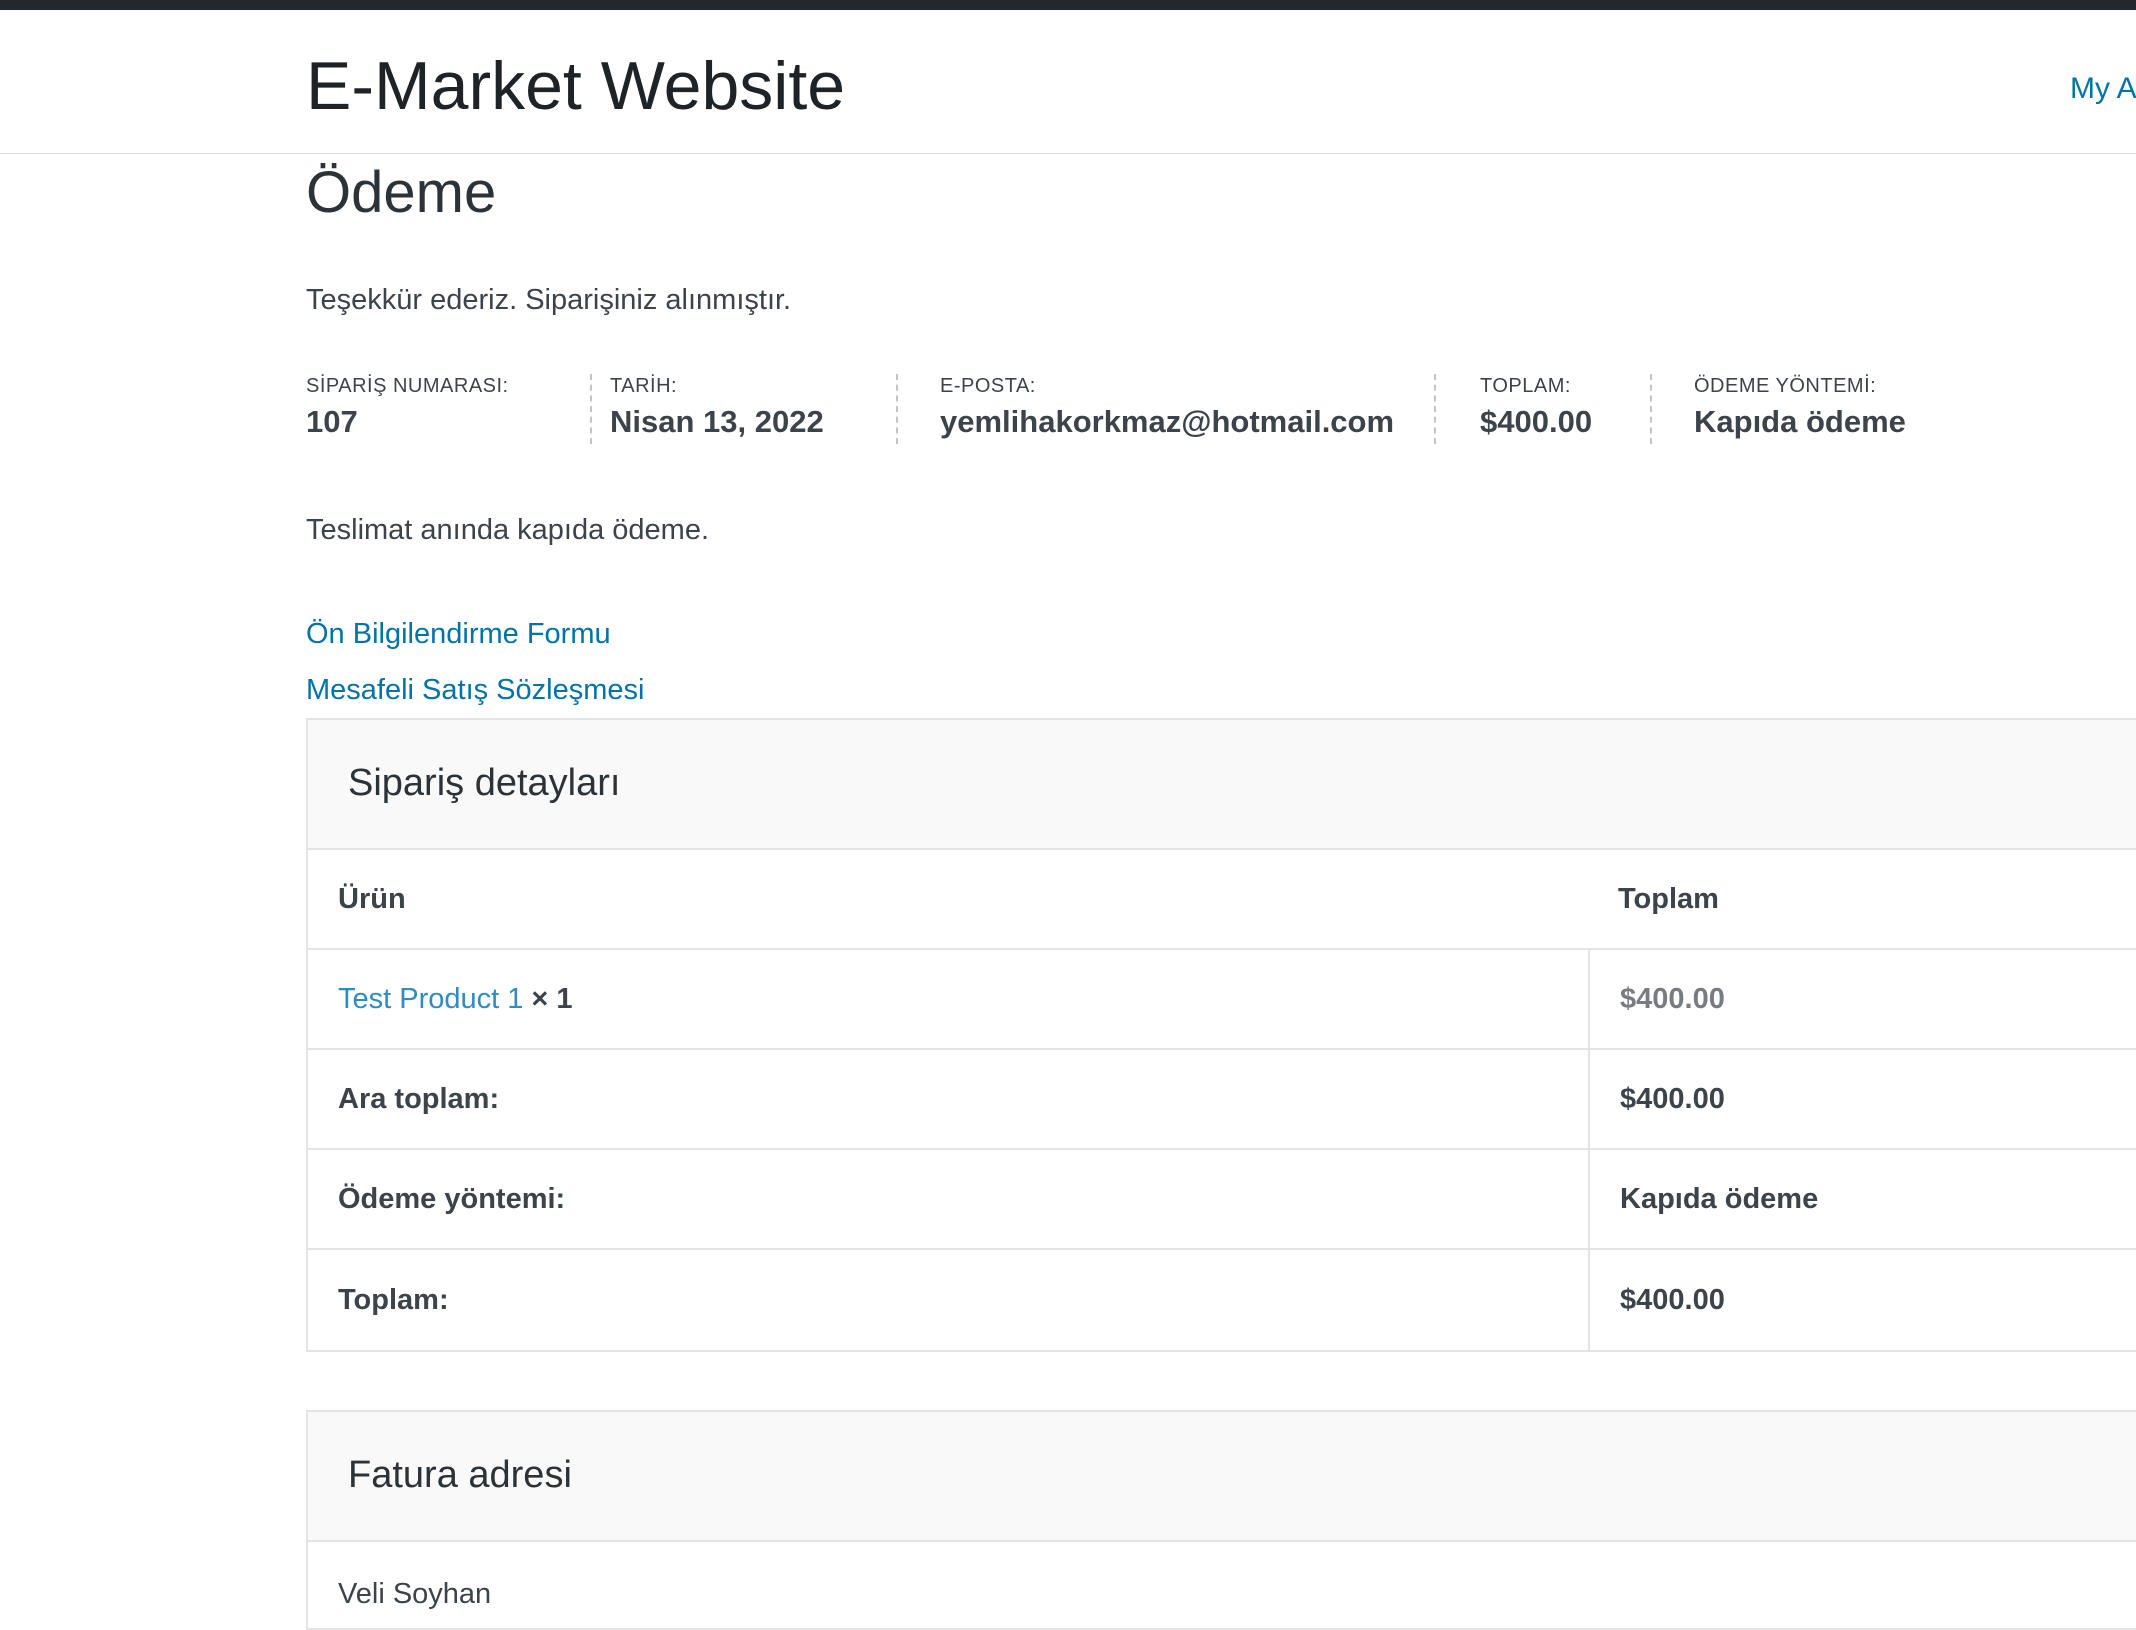  I want to click on total-column-header: Toplam, so click(1668, 898).